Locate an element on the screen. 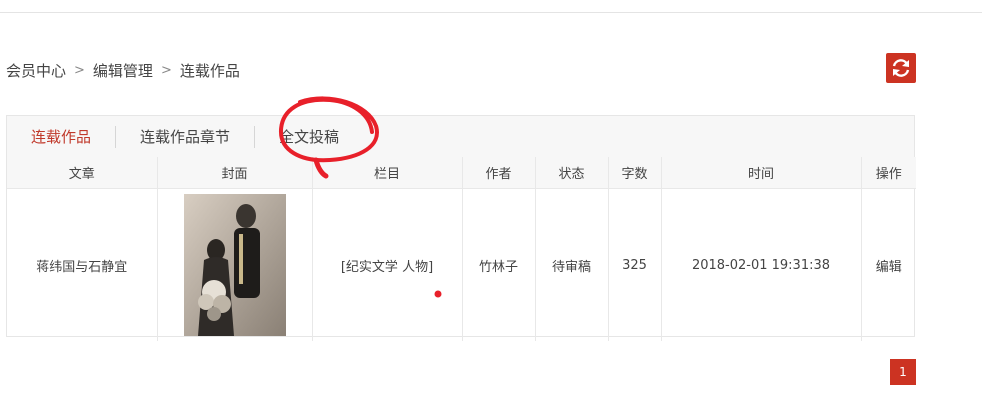 The image size is (982, 408). pagination-page-1: 1 is located at coordinates (903, 372).